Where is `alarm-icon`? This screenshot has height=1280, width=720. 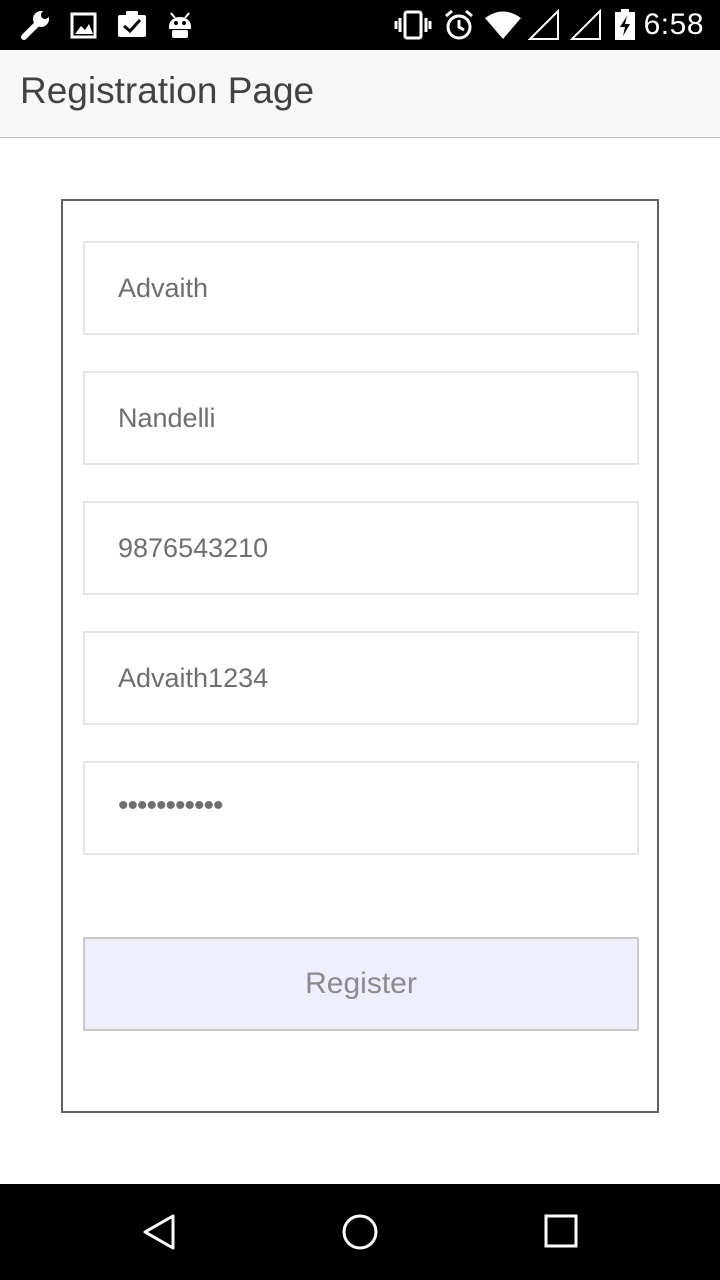
alarm-icon is located at coordinates (459, 27).